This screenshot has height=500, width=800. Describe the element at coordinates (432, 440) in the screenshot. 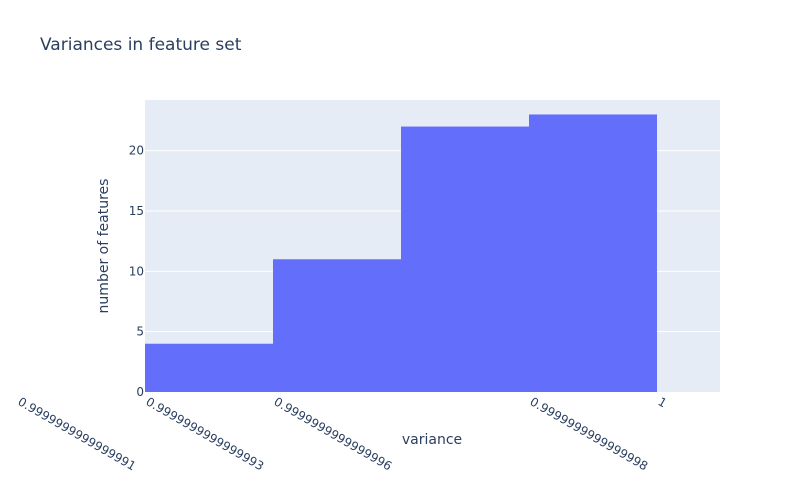

I see `x-axis-title: variance` at that location.